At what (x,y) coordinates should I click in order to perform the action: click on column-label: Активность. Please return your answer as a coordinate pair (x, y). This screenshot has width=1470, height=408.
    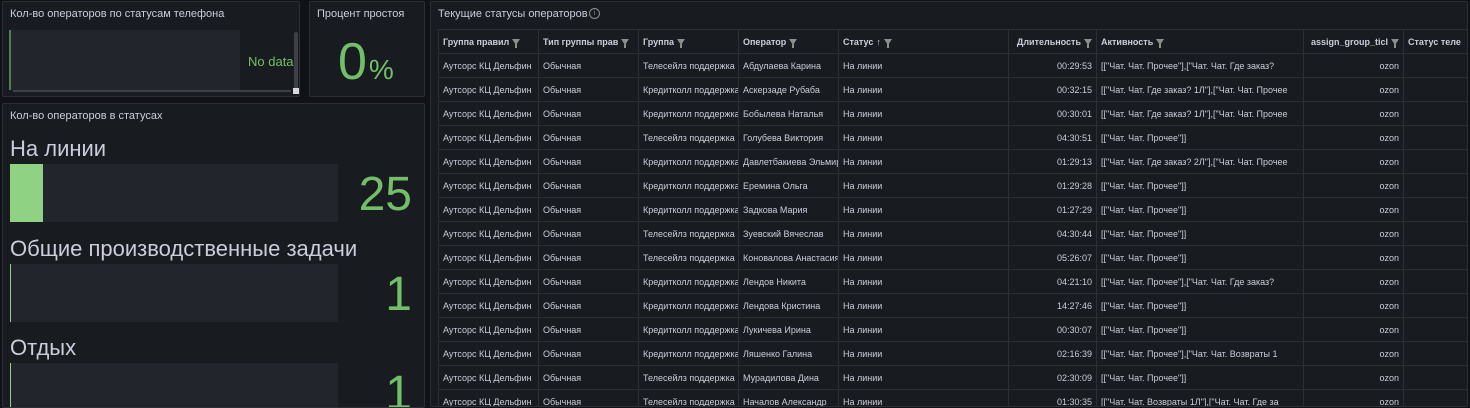
    Looking at the image, I should click on (1127, 41).